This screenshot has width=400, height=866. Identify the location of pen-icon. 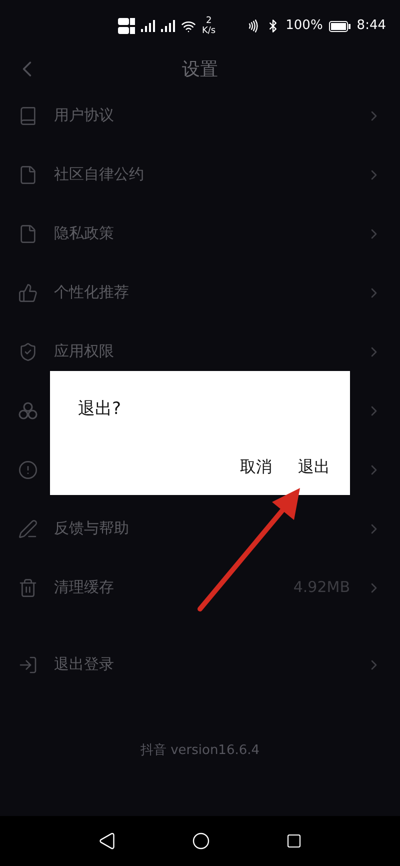
(28, 528).